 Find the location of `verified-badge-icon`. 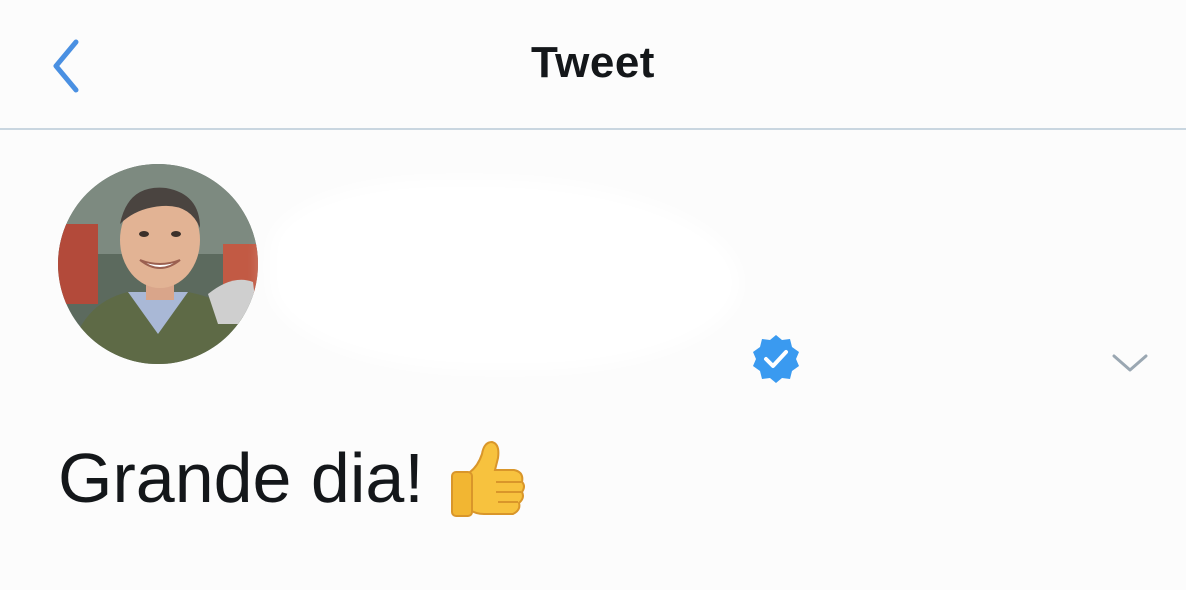

verified-badge-icon is located at coordinates (776, 359).